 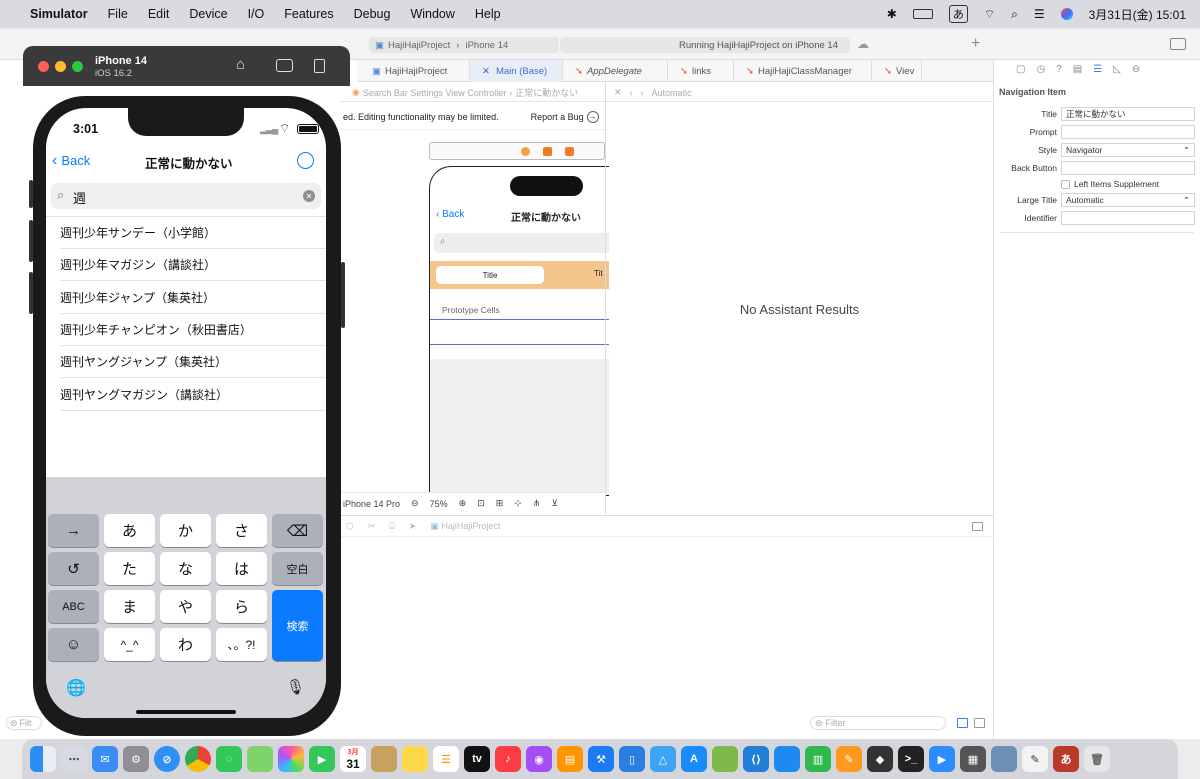 I want to click on segment-title-2: Tit, so click(x=598, y=273).